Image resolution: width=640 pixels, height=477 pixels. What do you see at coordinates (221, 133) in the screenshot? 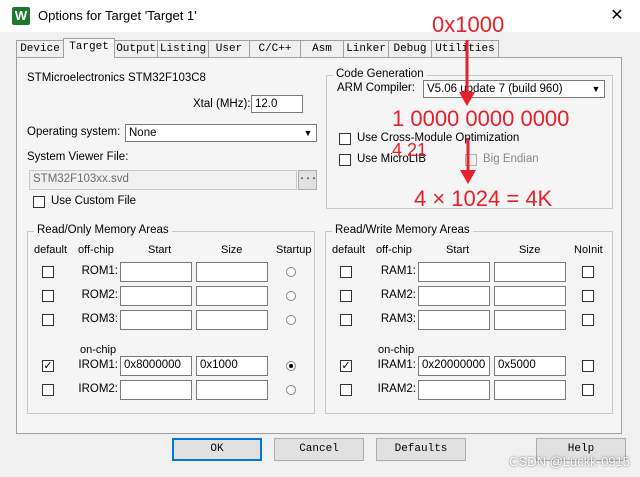
I see `os-select: None ▼` at bounding box center [221, 133].